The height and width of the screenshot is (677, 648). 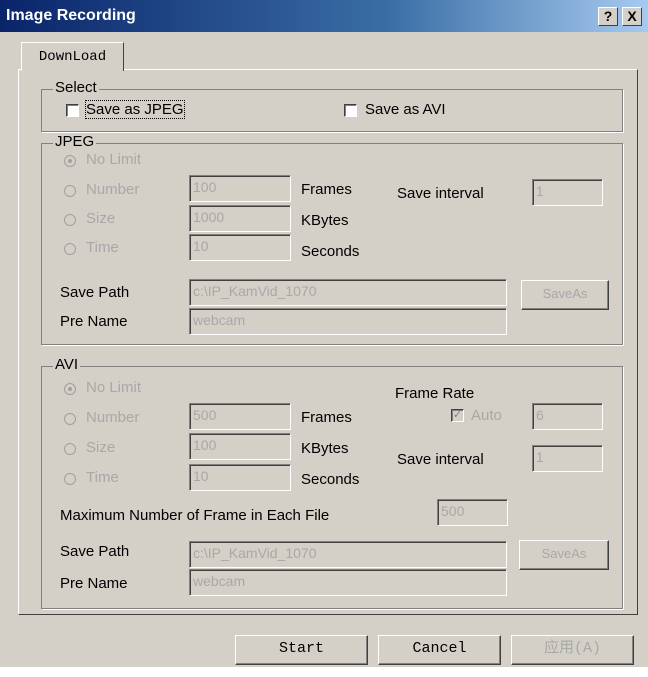 What do you see at coordinates (330, 251) in the screenshot?
I see `jpeg-seconds-unit: Seconds` at bounding box center [330, 251].